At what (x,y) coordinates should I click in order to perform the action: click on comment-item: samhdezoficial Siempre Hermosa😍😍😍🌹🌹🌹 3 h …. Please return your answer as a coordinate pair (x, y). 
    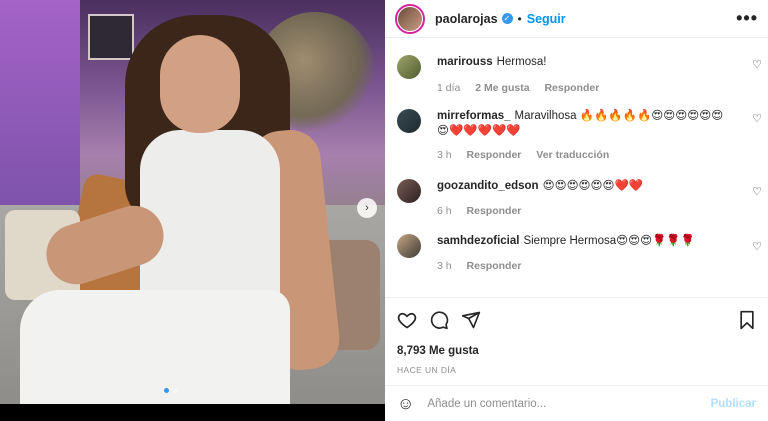
    Looking at the image, I should click on (582, 253).